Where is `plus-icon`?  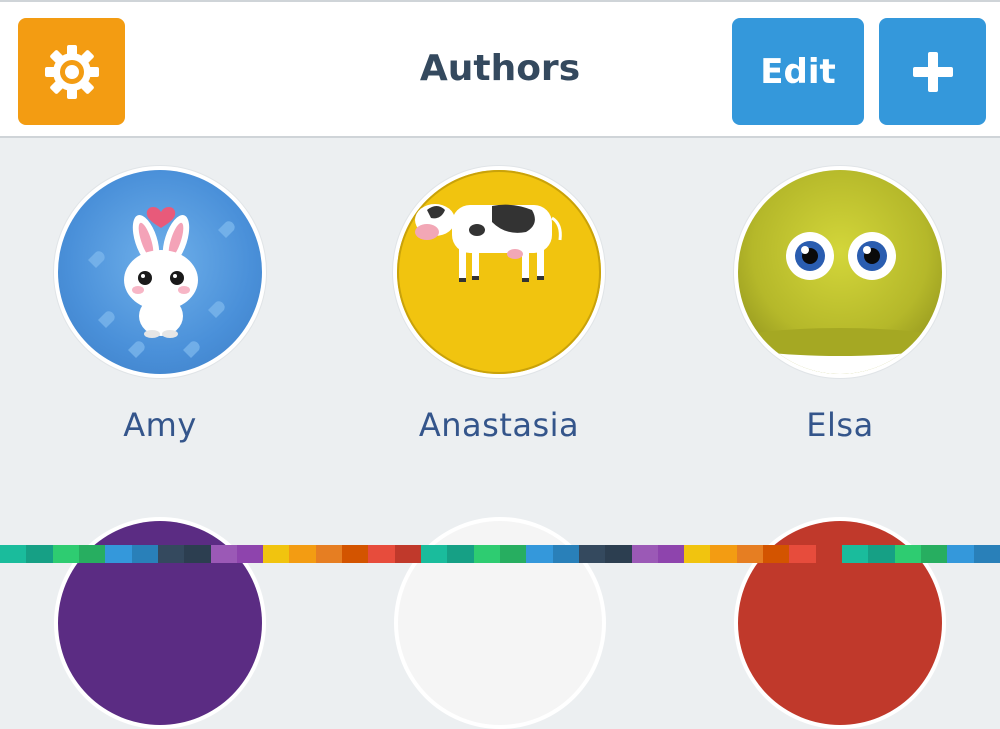 plus-icon is located at coordinates (932, 71).